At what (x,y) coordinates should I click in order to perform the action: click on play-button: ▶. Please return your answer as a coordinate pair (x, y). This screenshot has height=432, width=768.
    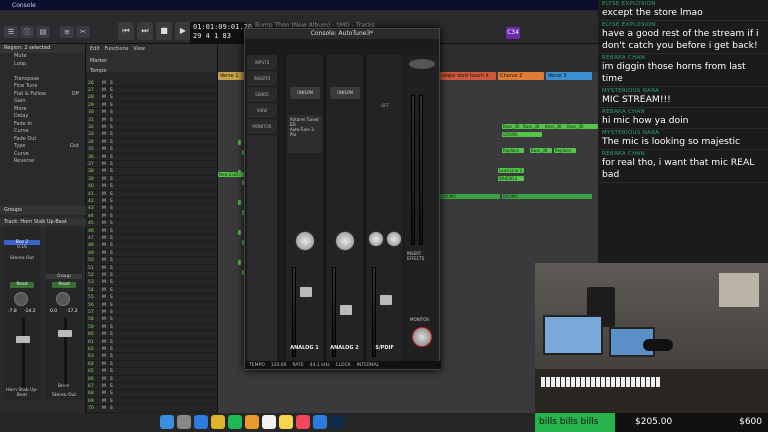
    Looking at the image, I should click on (183, 31).